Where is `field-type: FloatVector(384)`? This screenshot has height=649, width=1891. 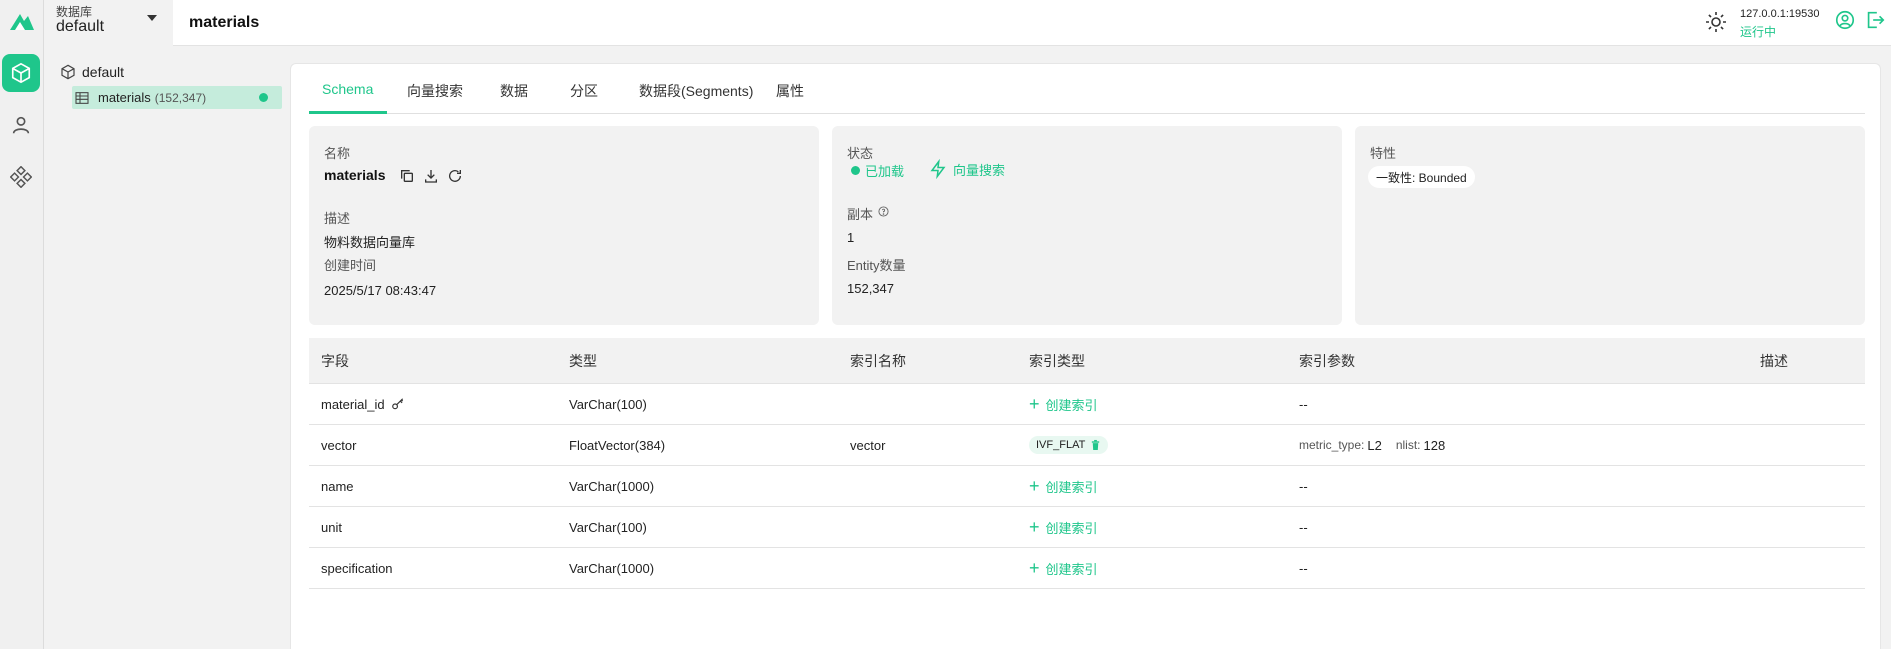
field-type: FloatVector(384) is located at coordinates (617, 445).